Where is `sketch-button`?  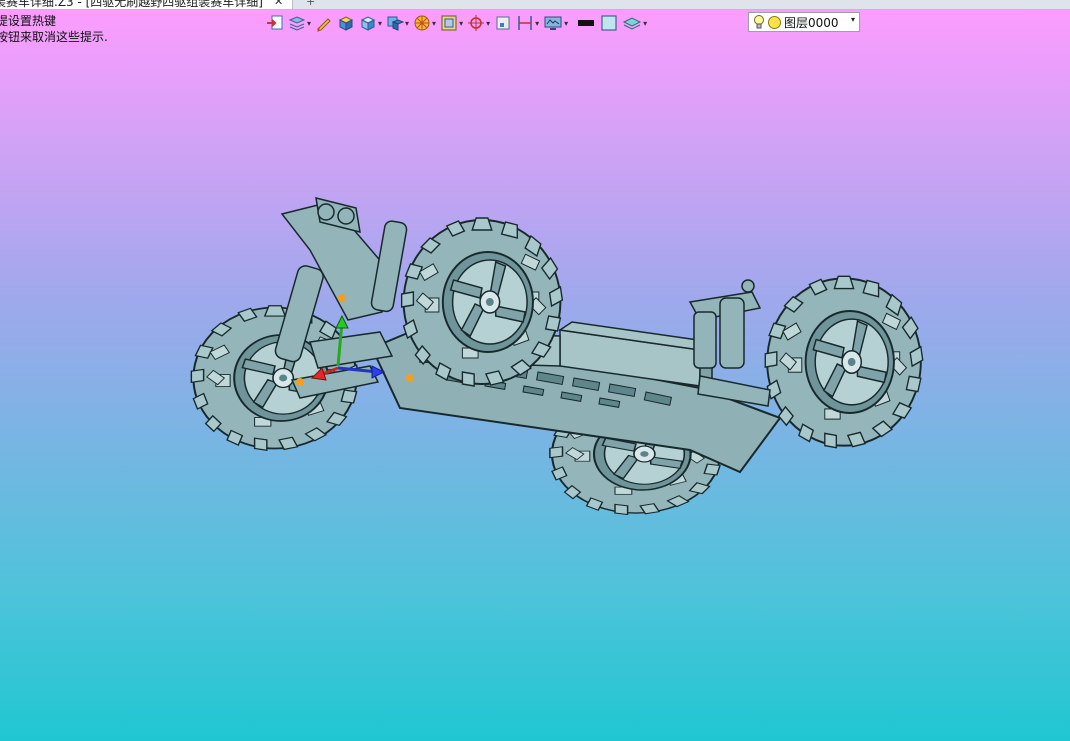
sketch-button is located at coordinates (324, 23).